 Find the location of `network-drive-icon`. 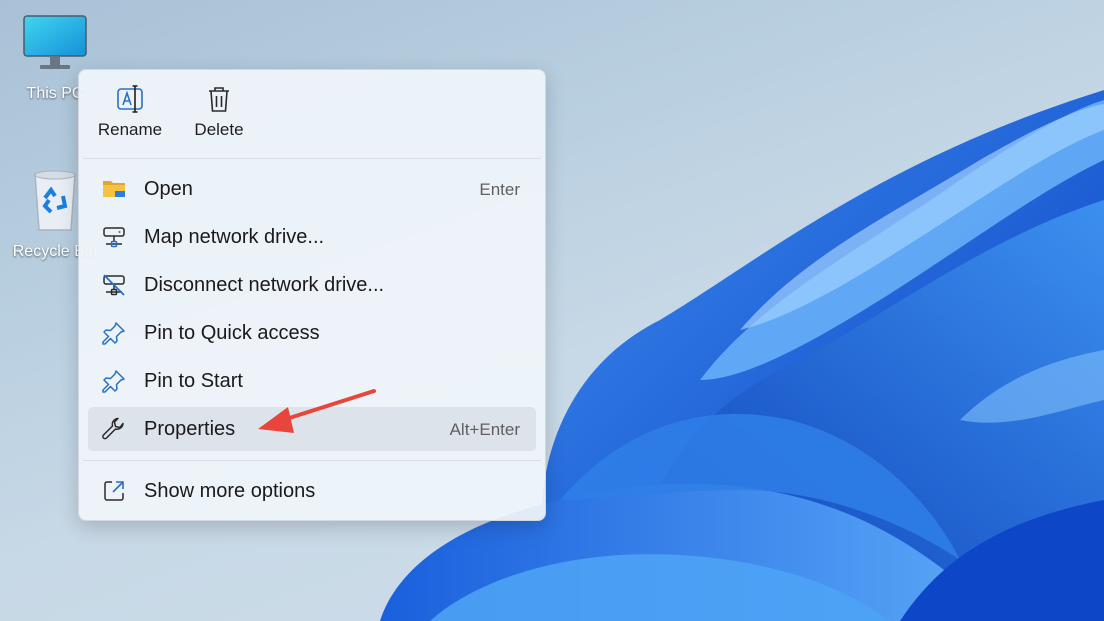

network-drive-icon is located at coordinates (114, 237).